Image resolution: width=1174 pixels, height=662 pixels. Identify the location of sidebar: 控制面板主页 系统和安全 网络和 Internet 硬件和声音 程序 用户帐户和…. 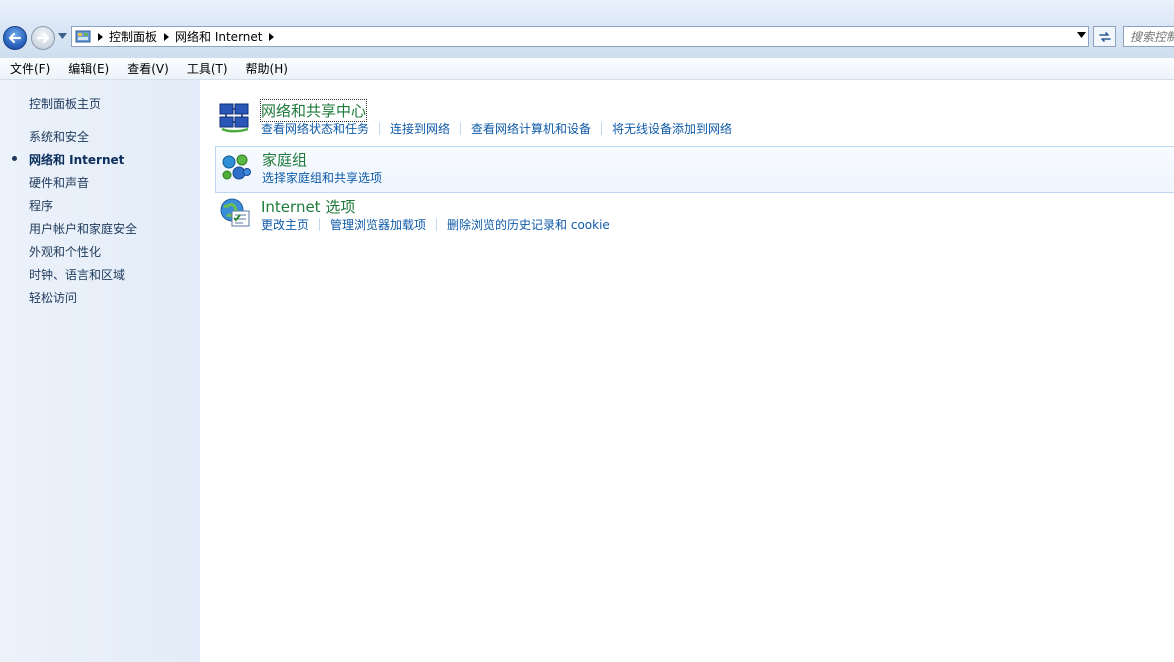
(100, 371).